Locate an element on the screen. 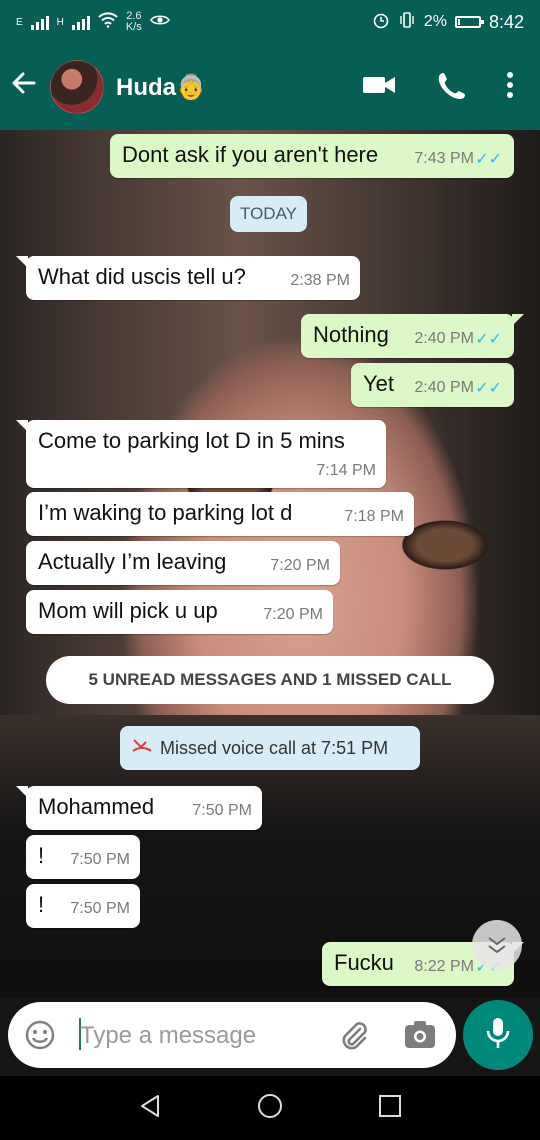  recents-nav-icon is located at coordinates (390, 1108).